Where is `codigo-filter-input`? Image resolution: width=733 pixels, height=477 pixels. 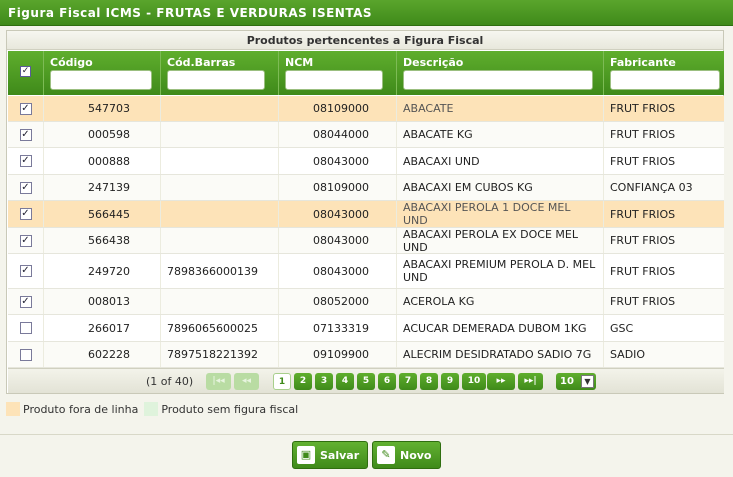
codigo-filter-input is located at coordinates (101, 80).